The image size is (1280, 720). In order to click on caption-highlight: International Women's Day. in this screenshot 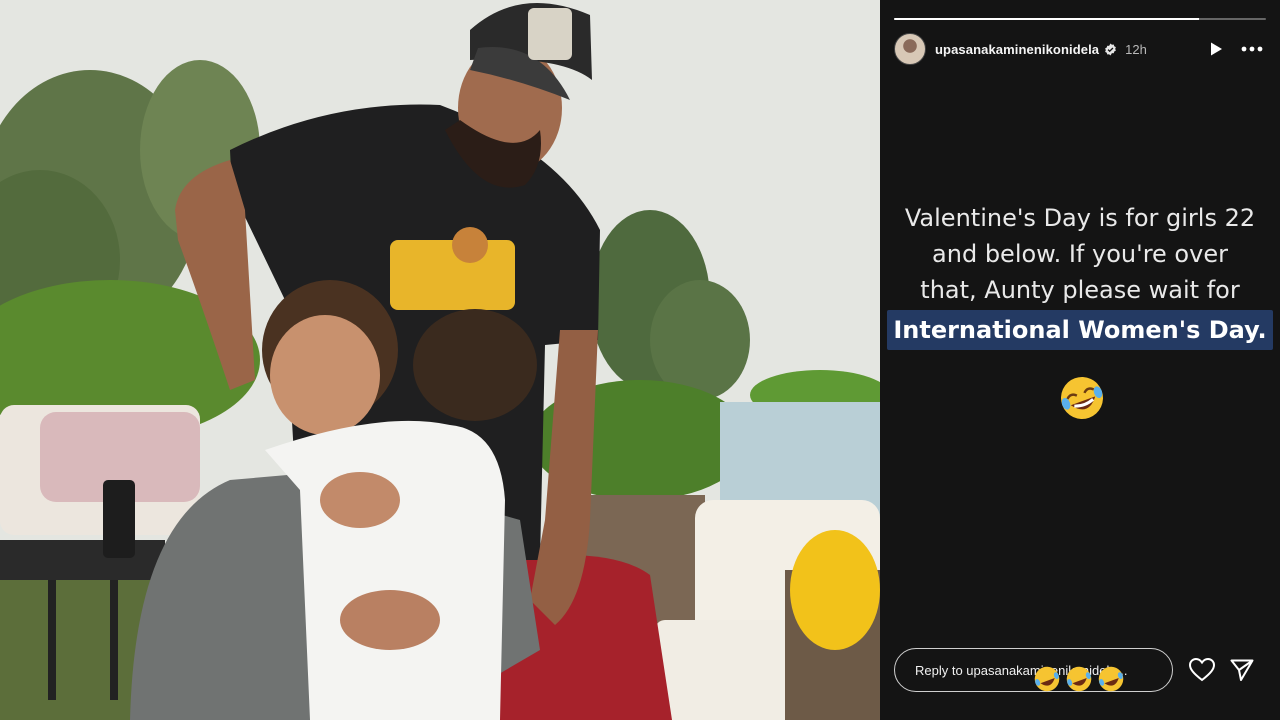, I will do `click(1080, 330)`.